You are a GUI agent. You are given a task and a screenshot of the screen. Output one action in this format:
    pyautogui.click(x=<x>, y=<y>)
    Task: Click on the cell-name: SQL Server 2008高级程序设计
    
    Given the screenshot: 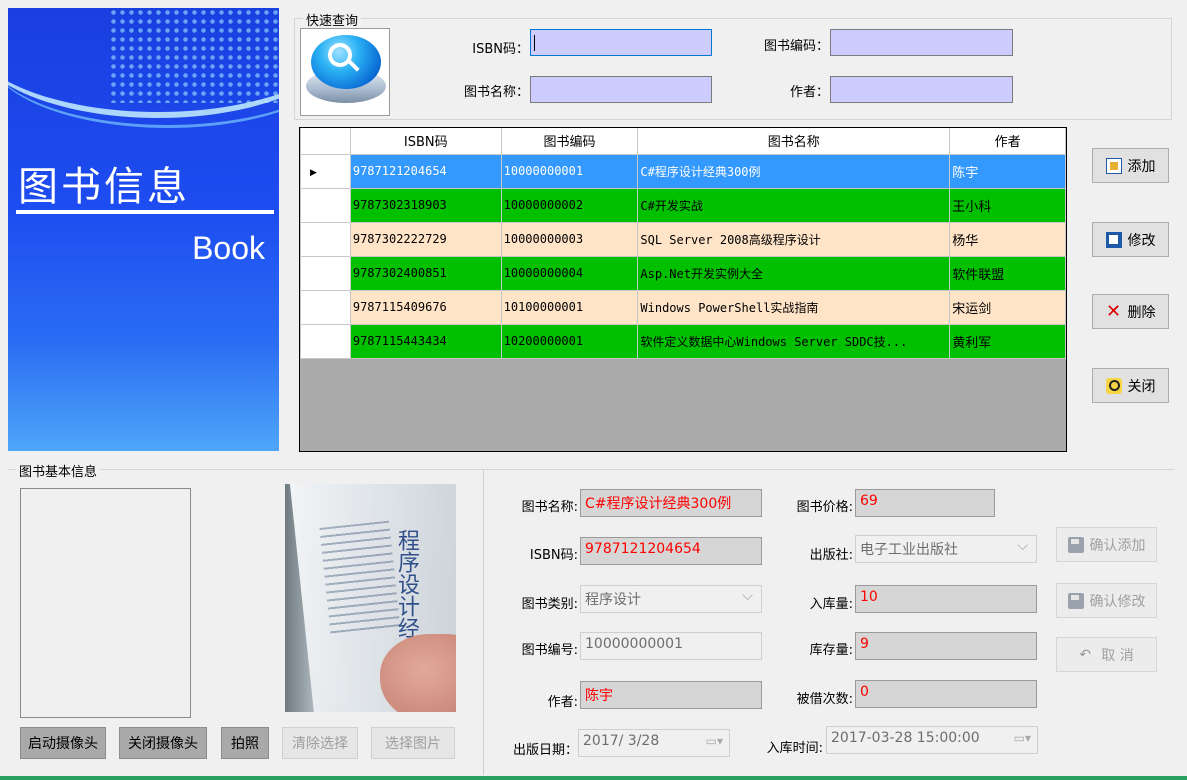 What is the action you would take?
    pyautogui.click(x=794, y=239)
    